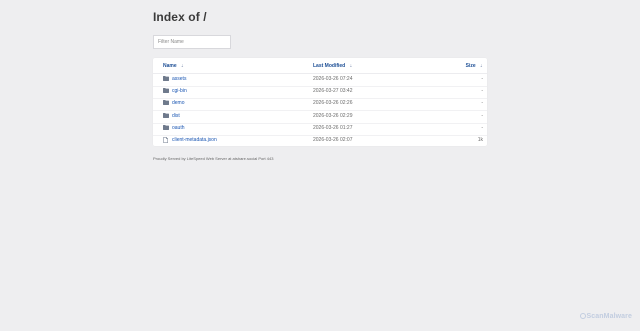 This screenshot has height=331, width=640. Describe the element at coordinates (178, 103) in the screenshot. I see `entry-link: demo` at that location.